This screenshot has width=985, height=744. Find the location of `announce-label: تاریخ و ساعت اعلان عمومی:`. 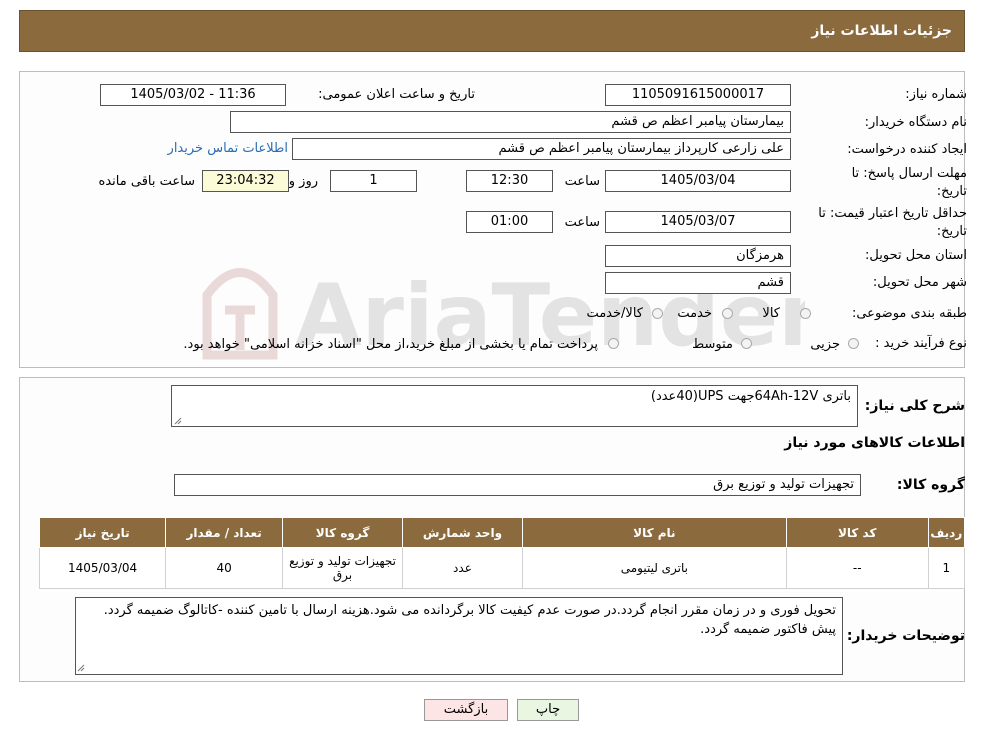

announce-label: تاریخ و ساعت اعلان عمومی: is located at coordinates (396, 94).